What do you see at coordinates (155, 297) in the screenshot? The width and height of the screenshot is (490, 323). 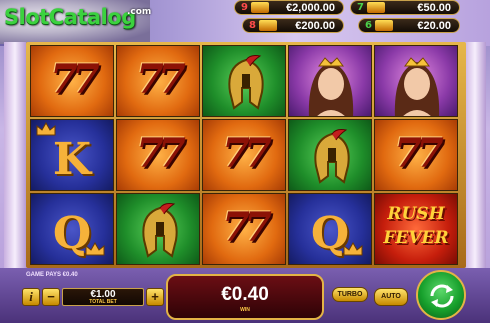 I see `increase-bet-button: +` at bounding box center [155, 297].